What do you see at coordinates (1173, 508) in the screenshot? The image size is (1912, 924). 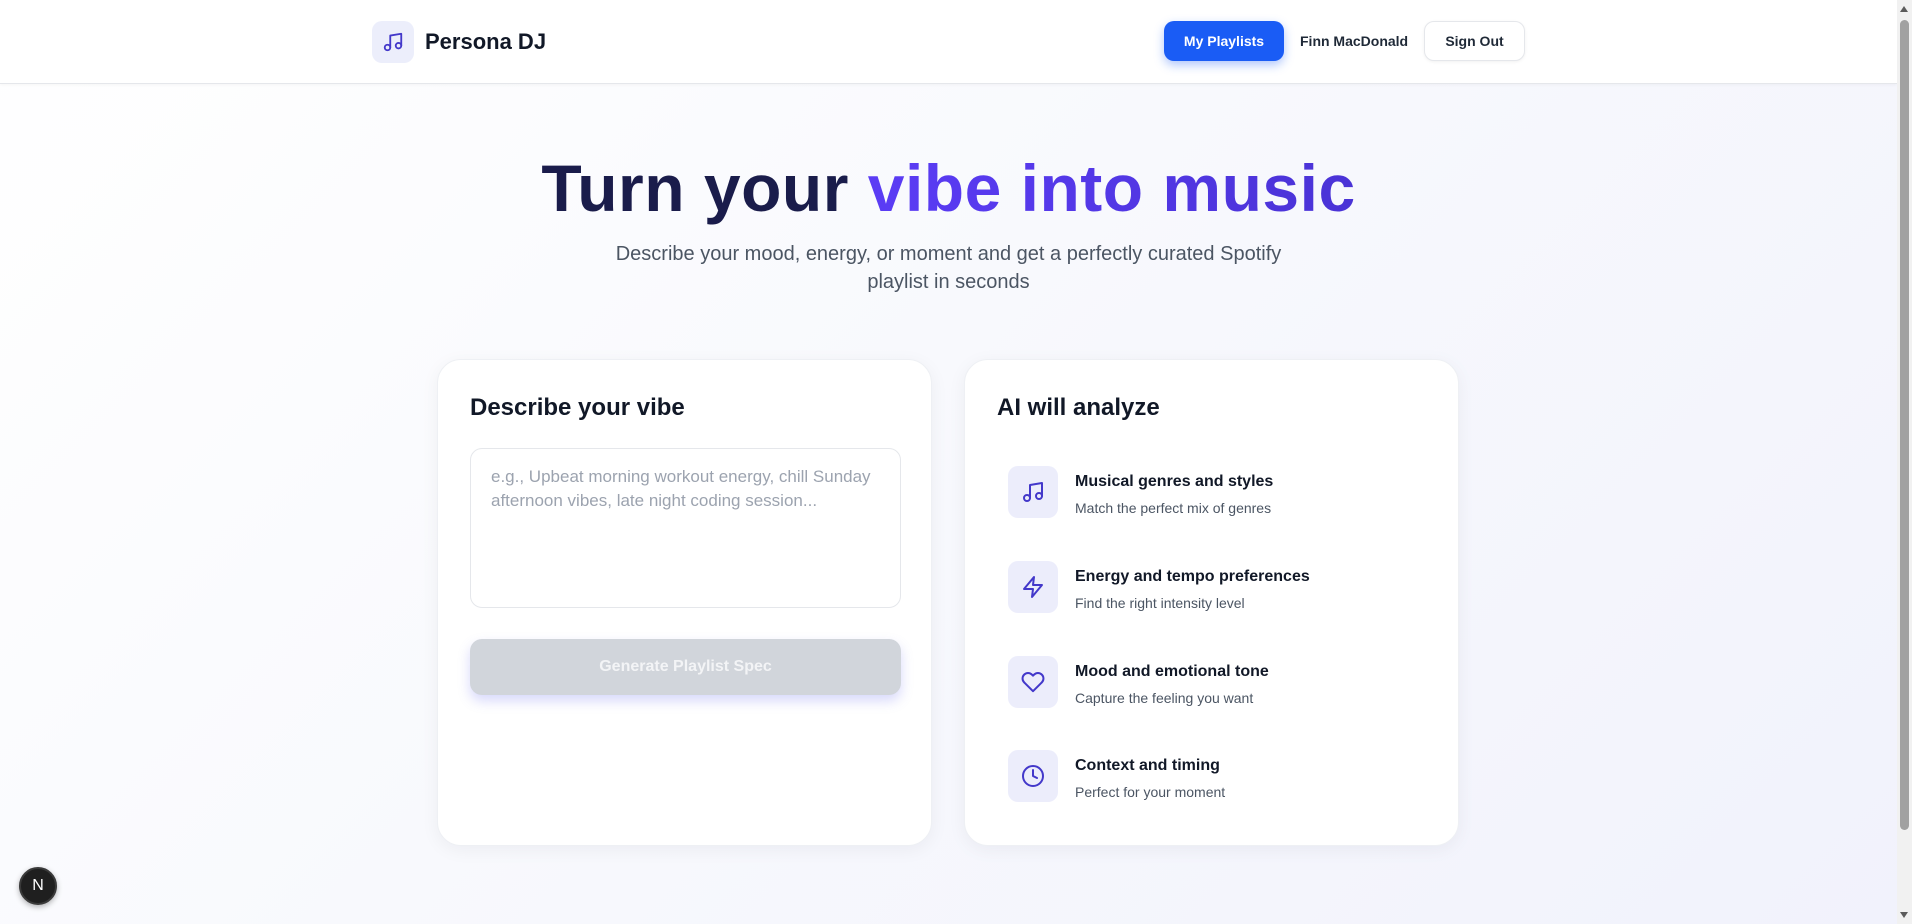 I see `feature-description: Match the perfect mix of genres` at bounding box center [1173, 508].